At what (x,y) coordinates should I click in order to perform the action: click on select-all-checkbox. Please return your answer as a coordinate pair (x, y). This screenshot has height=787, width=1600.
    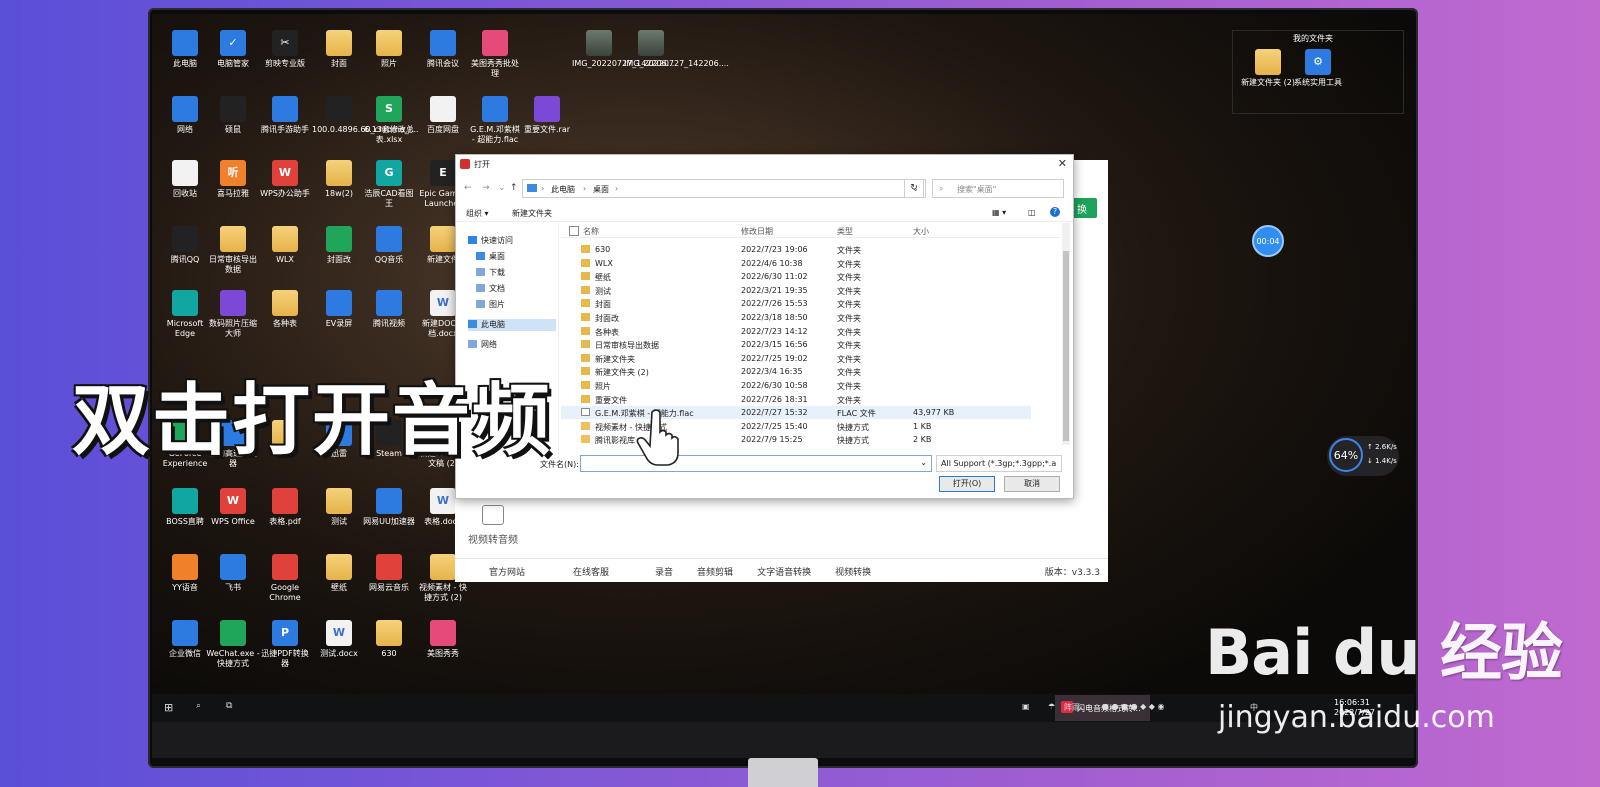
    Looking at the image, I should click on (574, 231).